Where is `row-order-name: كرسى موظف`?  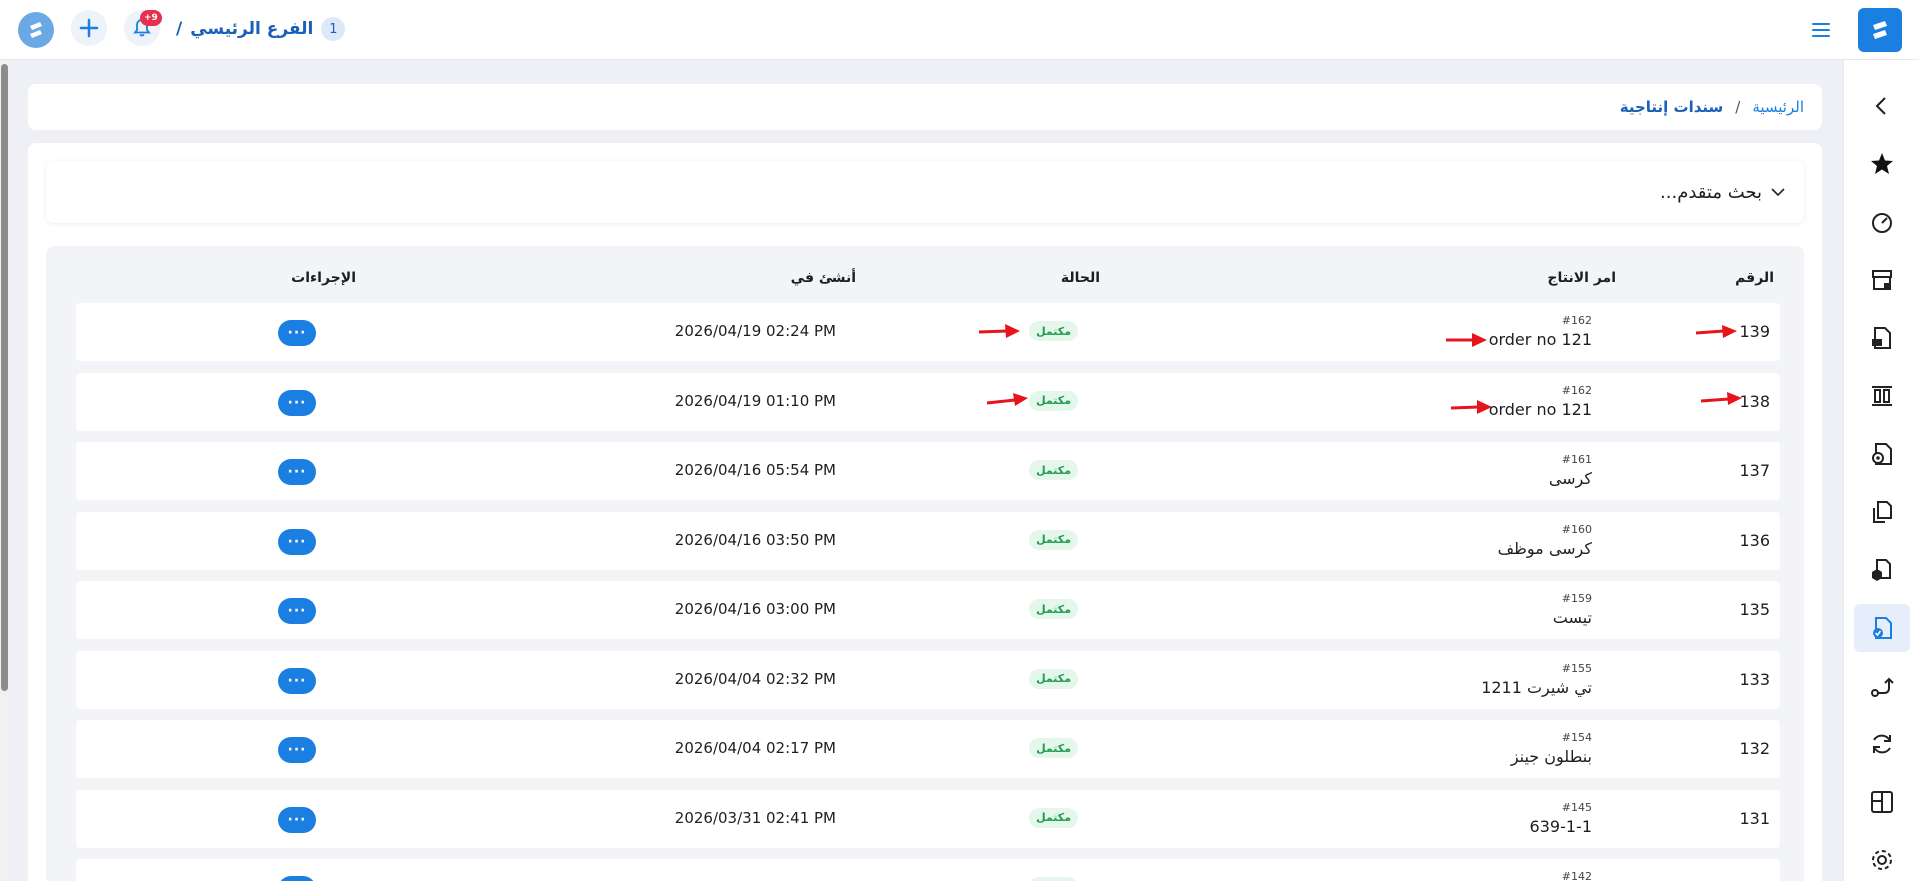
row-order-name: كرسى موظف is located at coordinates (1545, 548).